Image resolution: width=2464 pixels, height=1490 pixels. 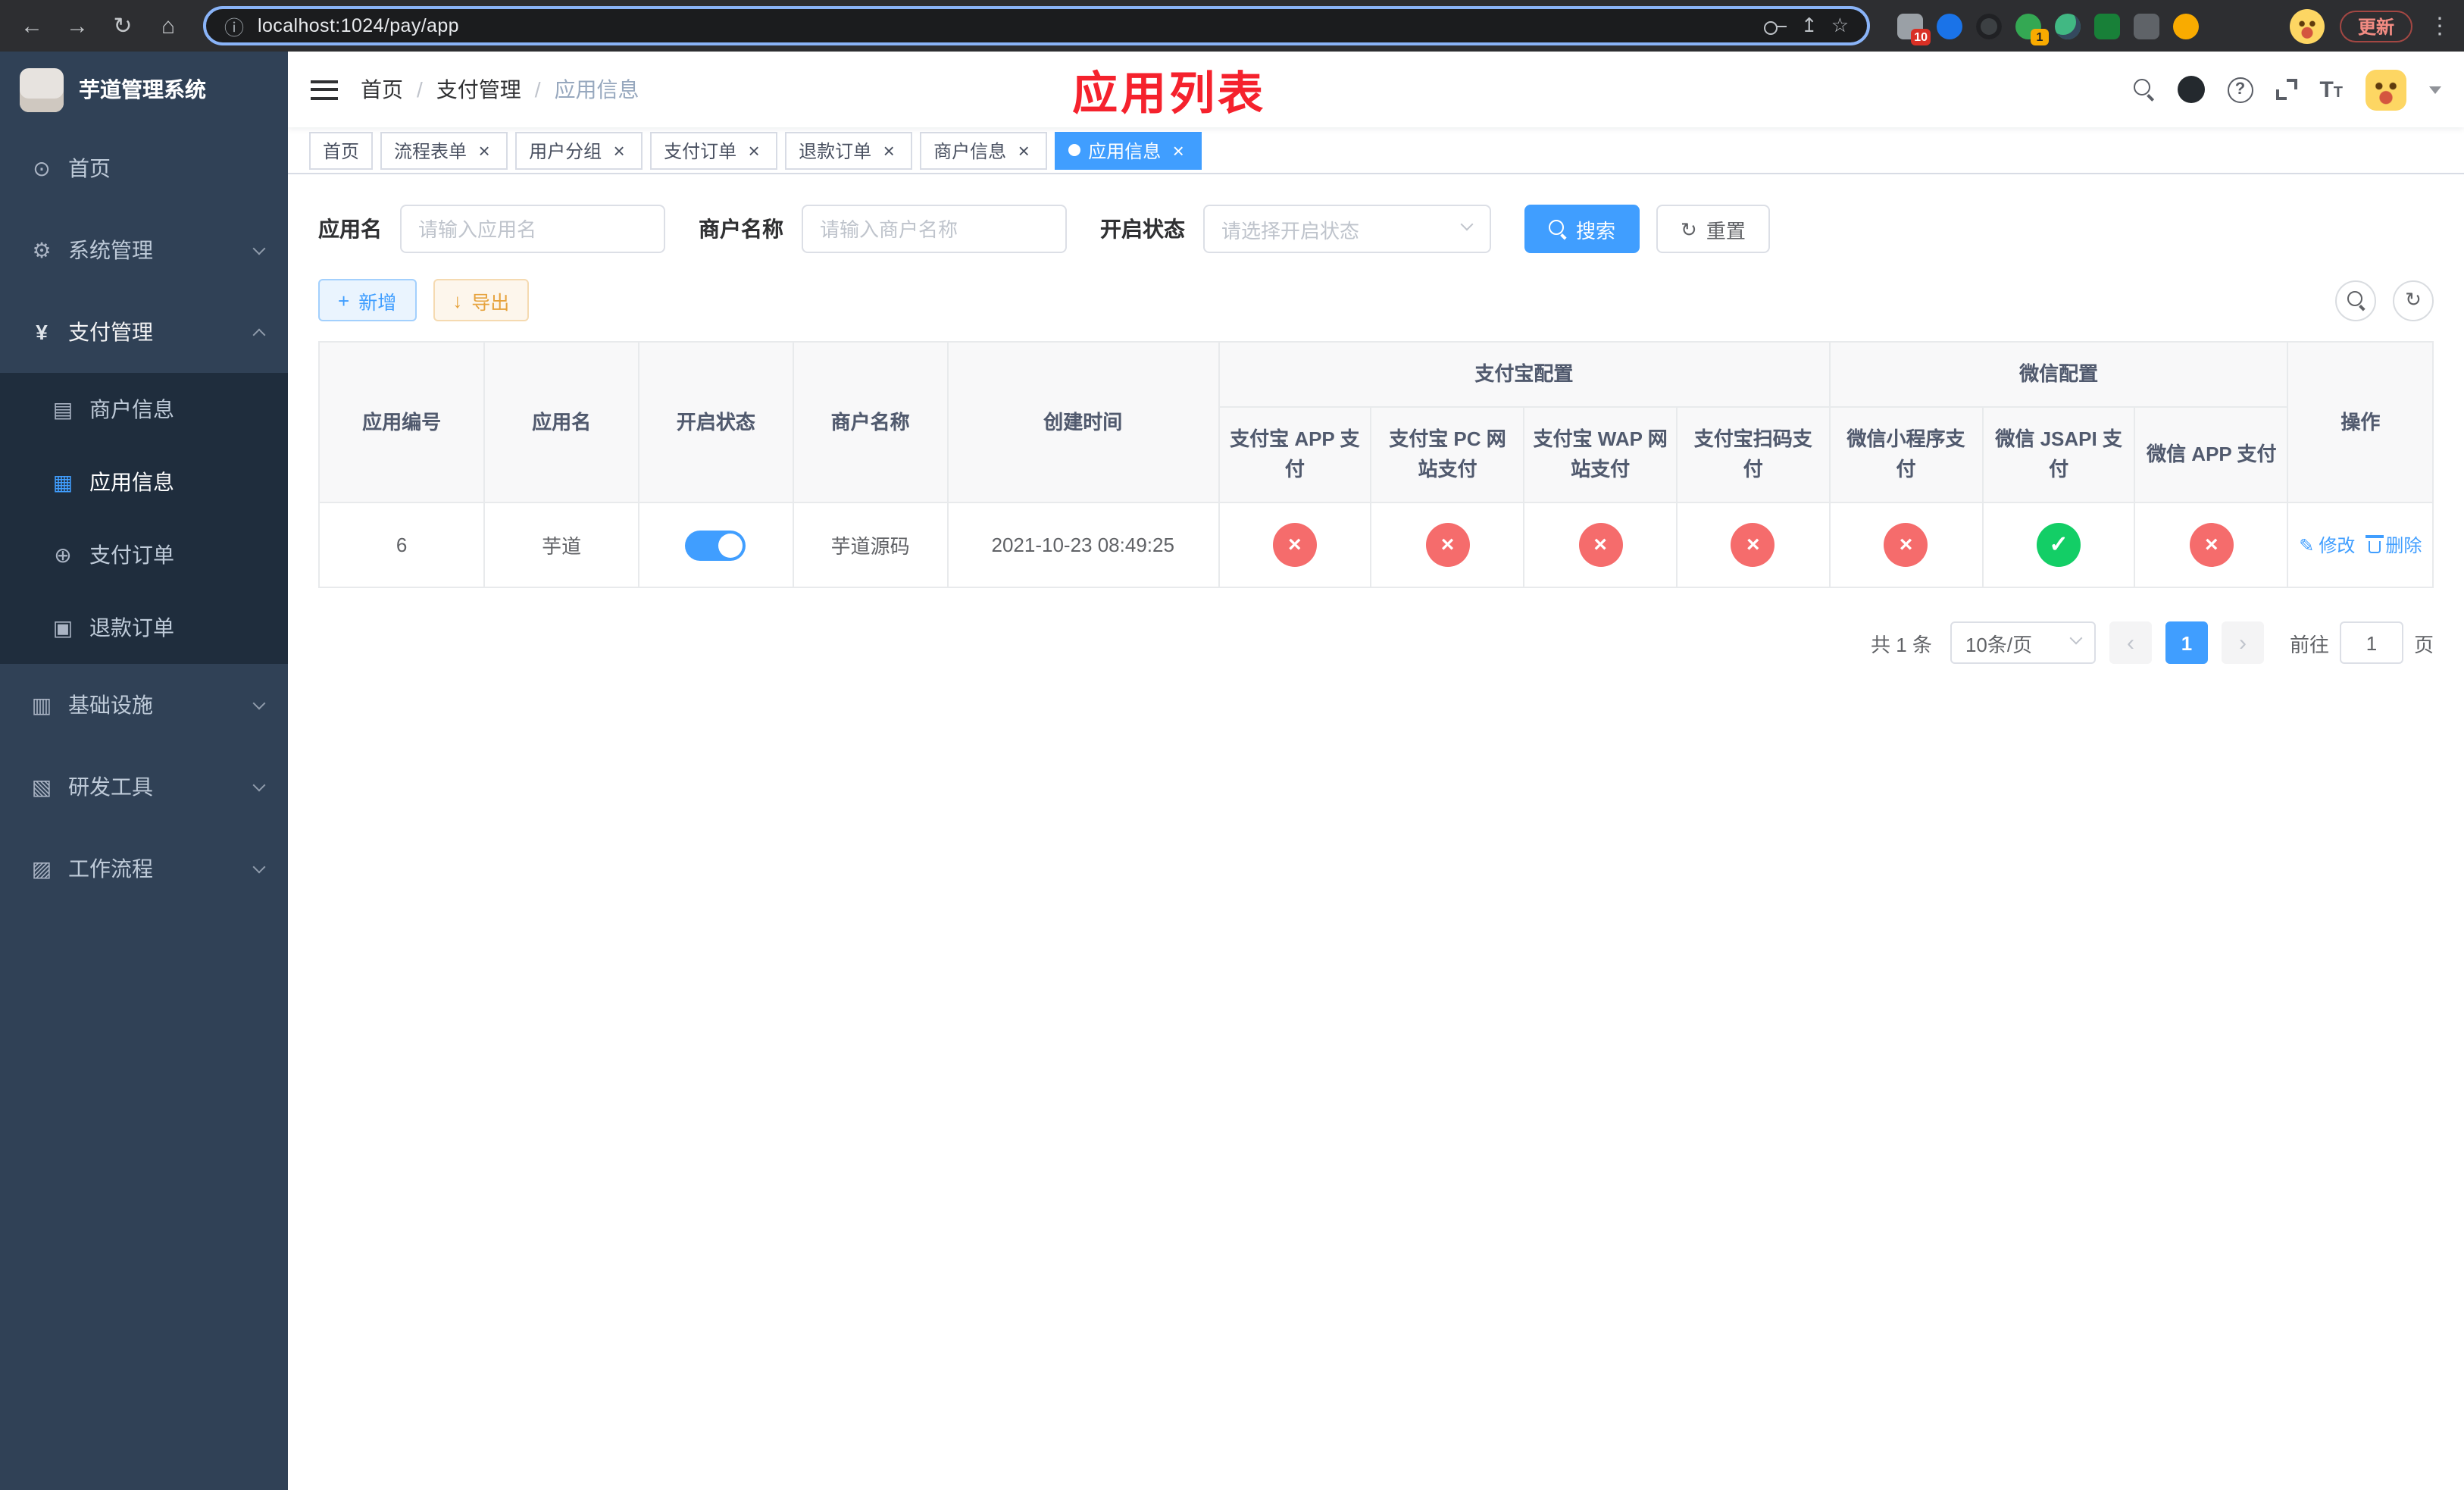 What do you see at coordinates (144, 787) in the screenshot?
I see `sidebar-item-dev-tools: ▧ 研发工具` at bounding box center [144, 787].